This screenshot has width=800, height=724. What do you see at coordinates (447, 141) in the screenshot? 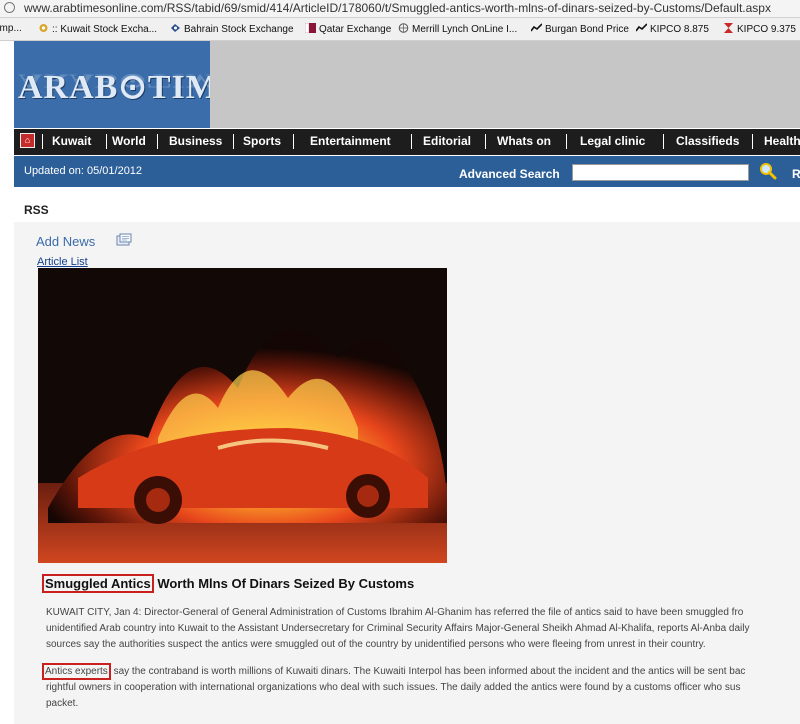
I see `nav-item-editorial: Editorial` at bounding box center [447, 141].